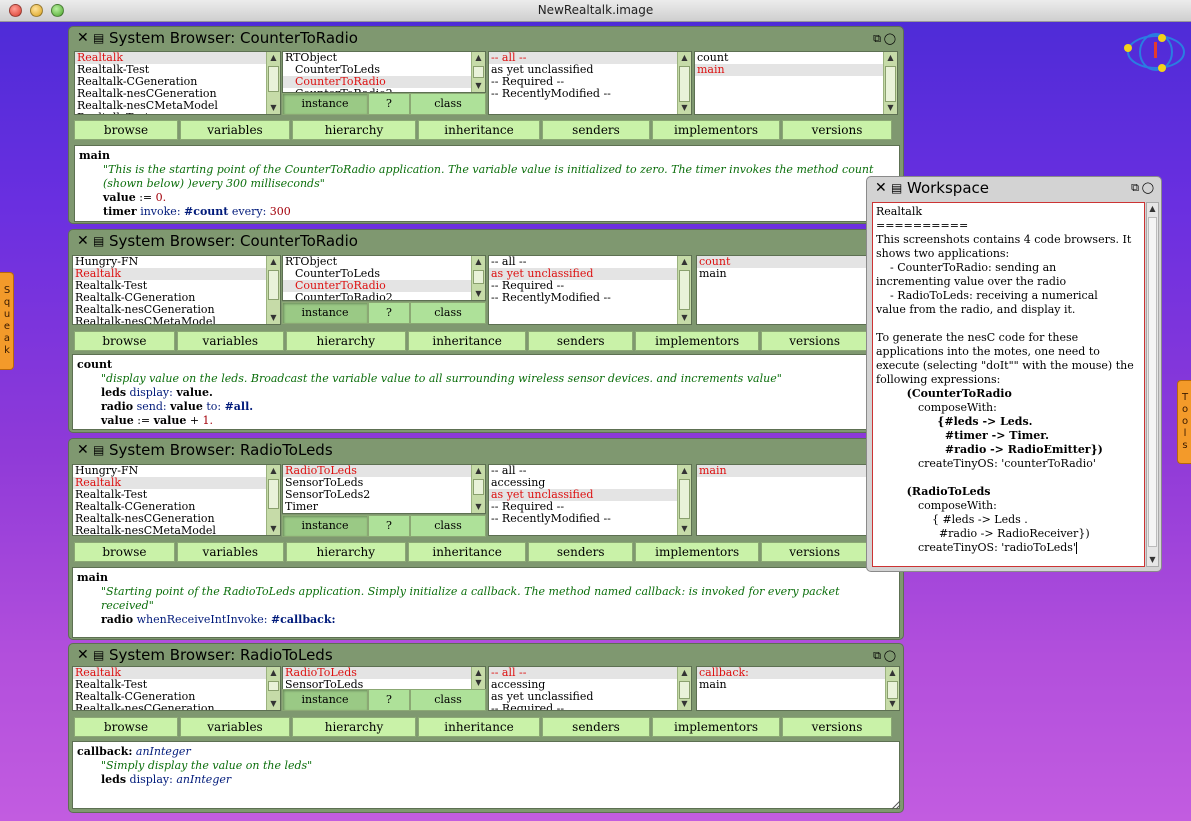 This screenshot has height=821, width=1191. I want to click on list-item: CounterToLeds, so click(384, 274).